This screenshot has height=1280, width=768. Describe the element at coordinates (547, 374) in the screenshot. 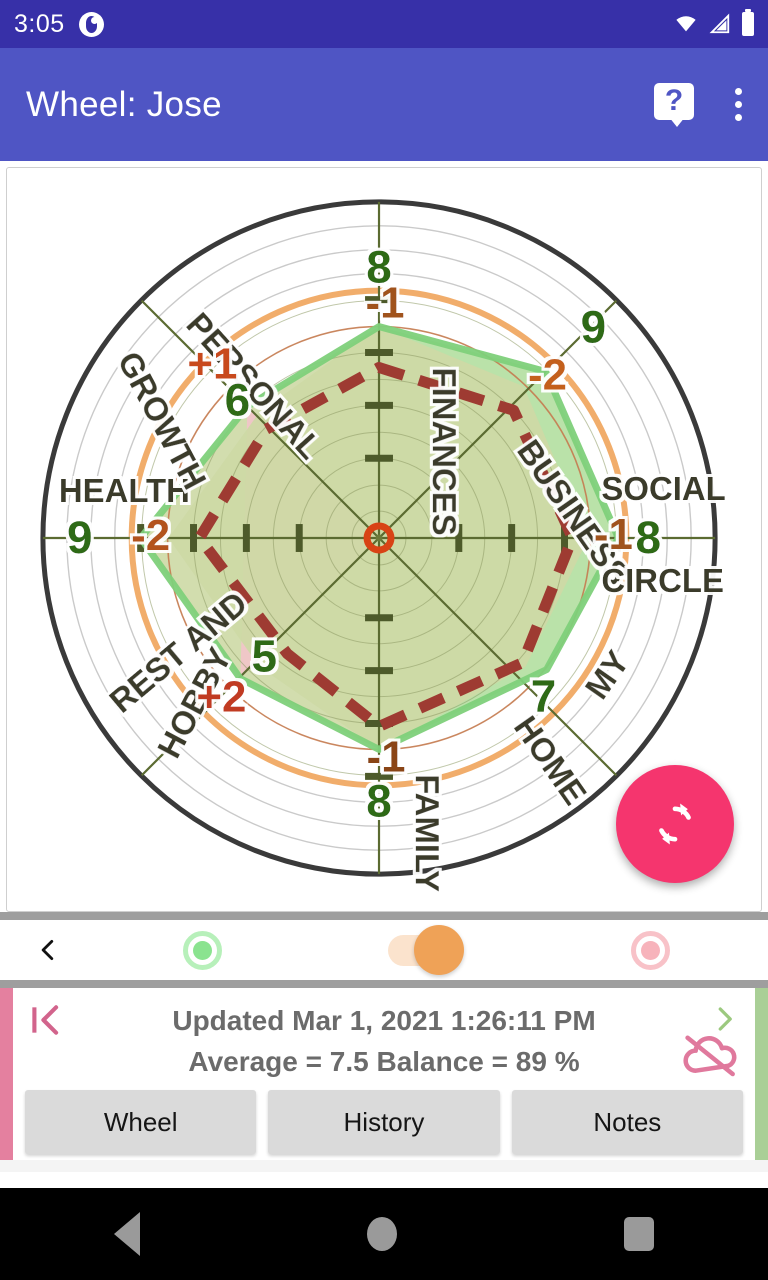

I see `chart-delta-business: -2` at that location.